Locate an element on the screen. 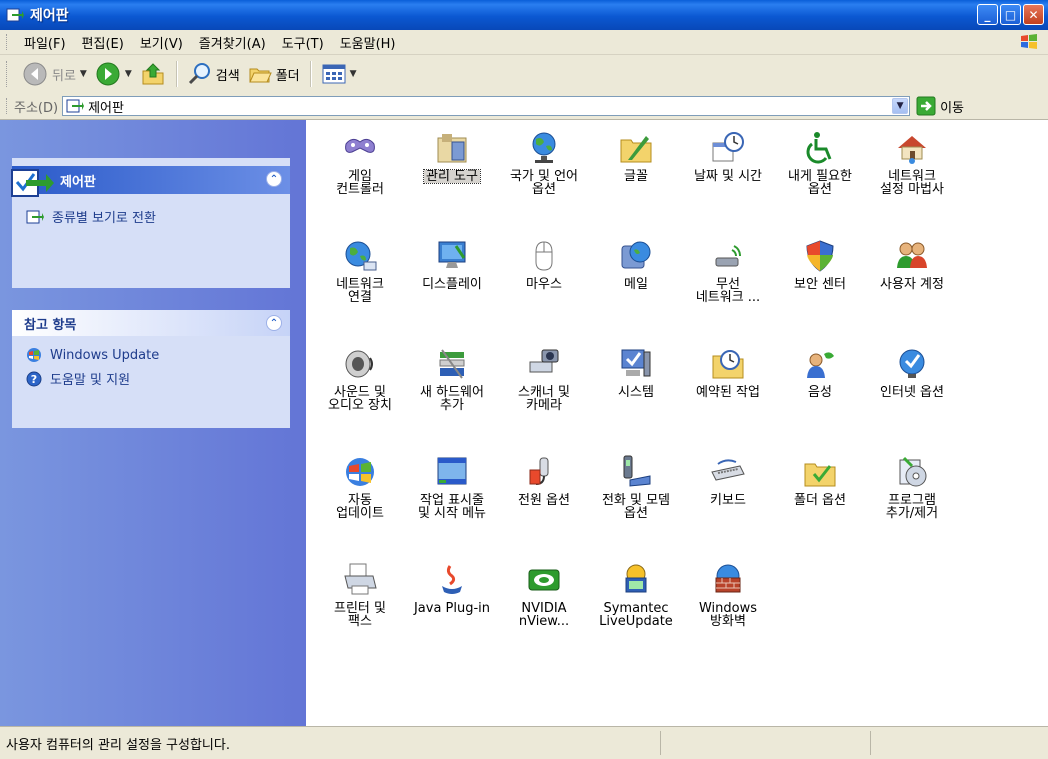 The width and height of the screenshot is (1048, 759). control-panel-box: 제어판 ⌃ 종류별 보기로 전환 is located at coordinates (150, 223).